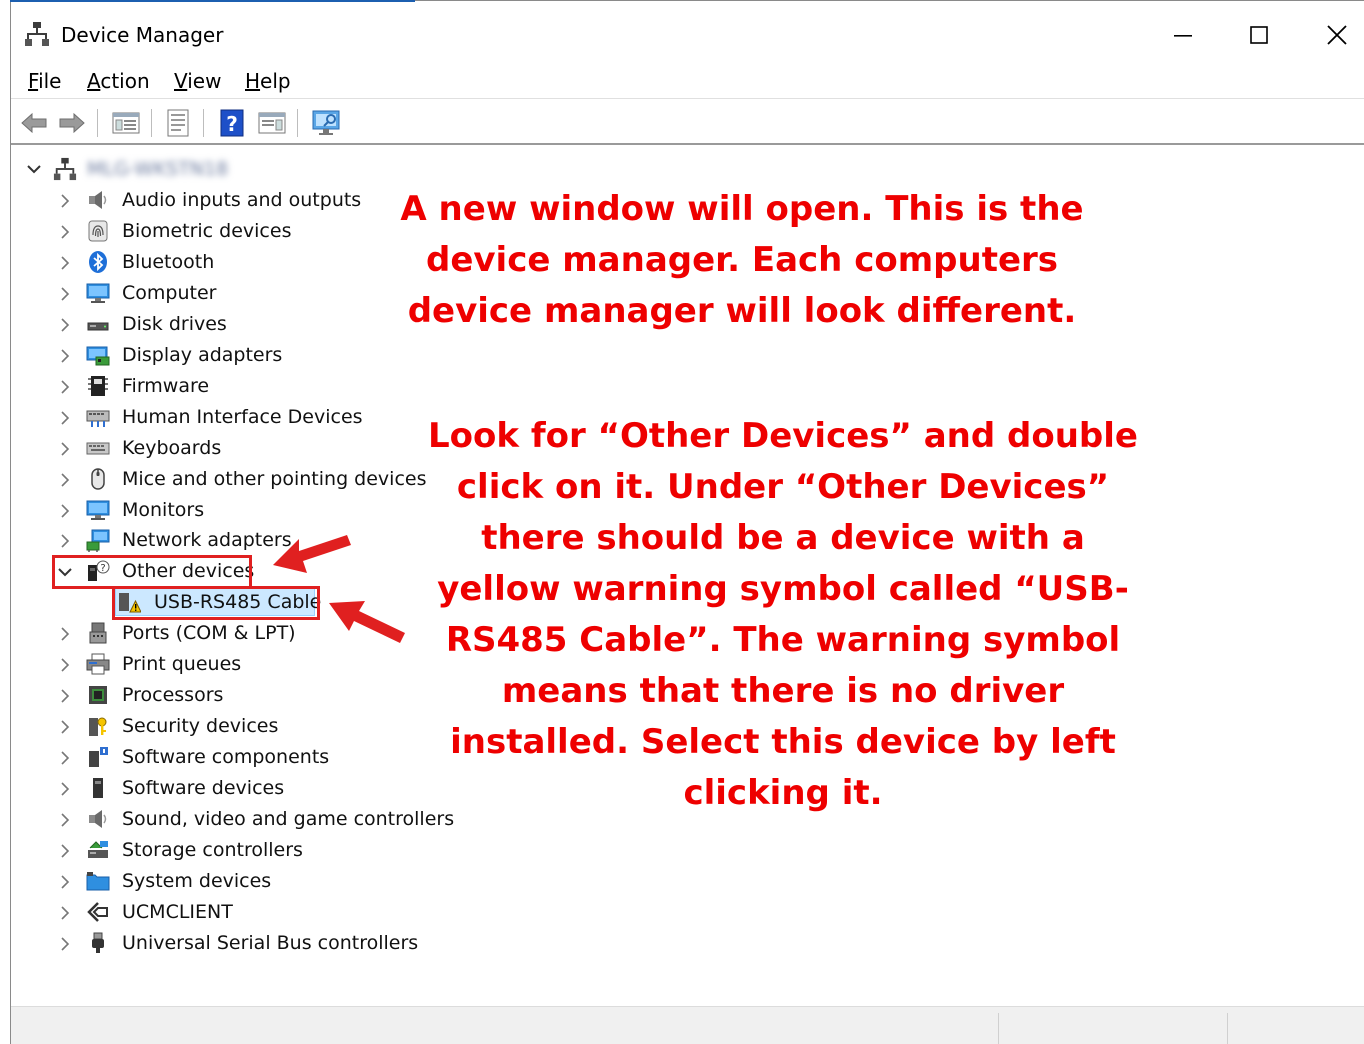  What do you see at coordinates (783, 742) in the screenshot?
I see `note2-line: installed. Select this device by left` at bounding box center [783, 742].